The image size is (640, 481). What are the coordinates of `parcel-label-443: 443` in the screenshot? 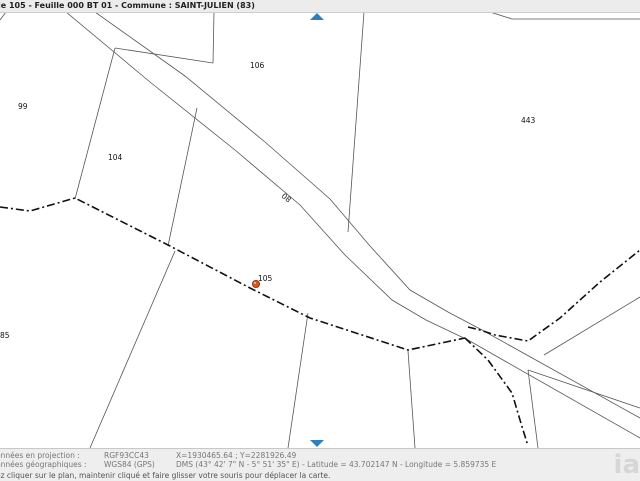 It's located at (528, 120).